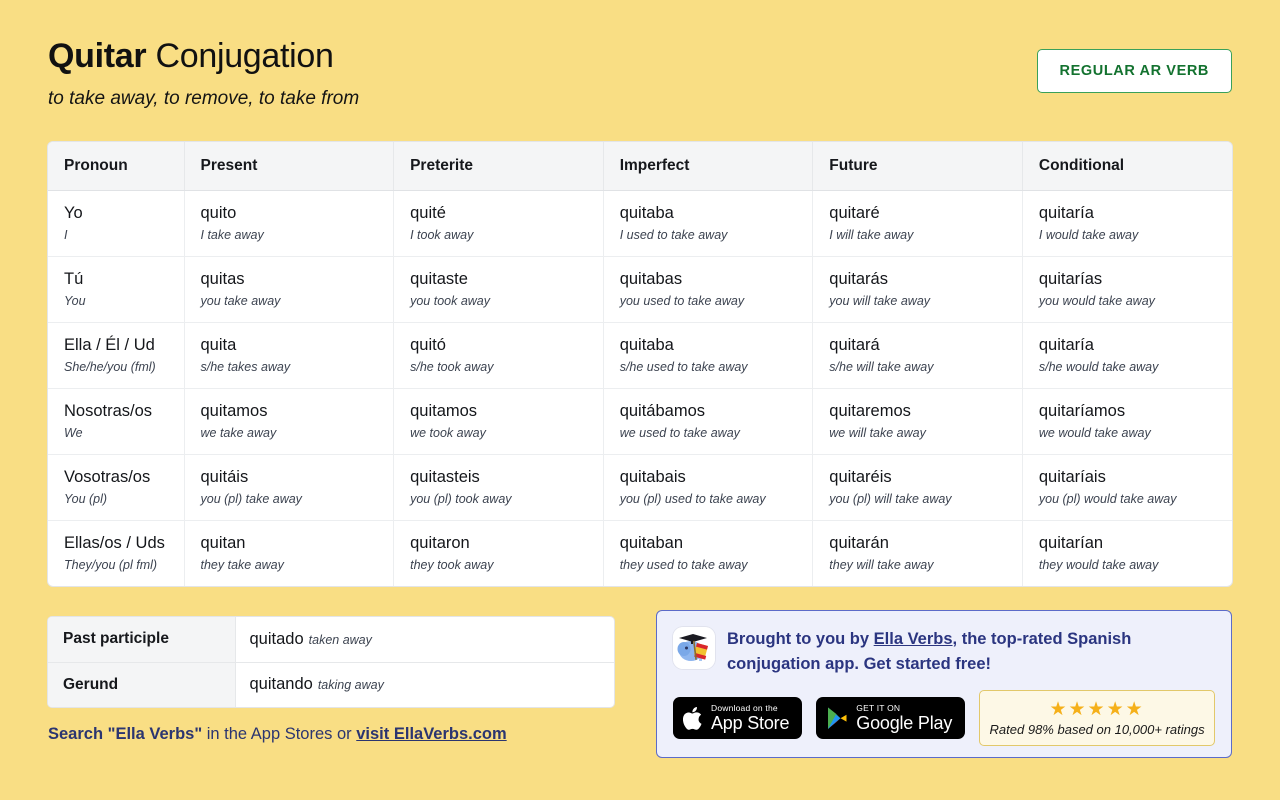 The width and height of the screenshot is (1280, 800). What do you see at coordinates (224, 477) in the screenshot?
I see `conjugation-form: quitáis` at bounding box center [224, 477].